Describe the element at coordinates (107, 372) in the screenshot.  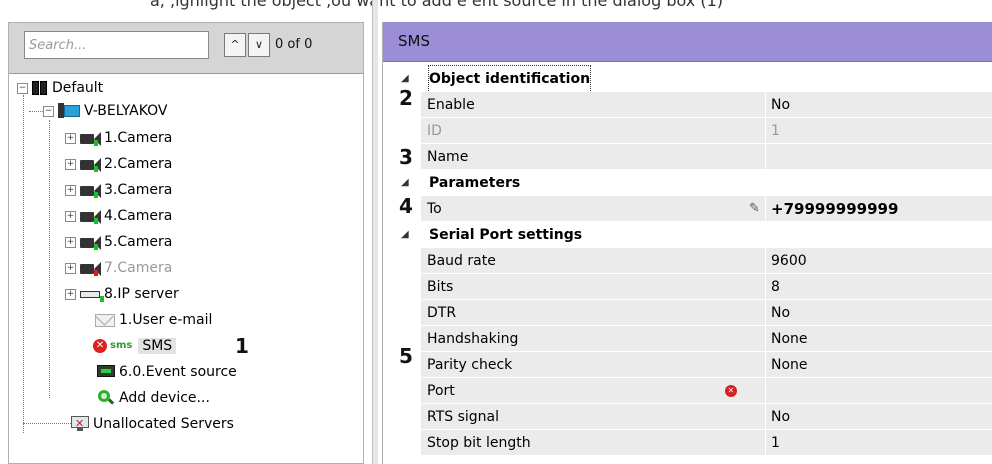
I see `event-source-icon` at that location.